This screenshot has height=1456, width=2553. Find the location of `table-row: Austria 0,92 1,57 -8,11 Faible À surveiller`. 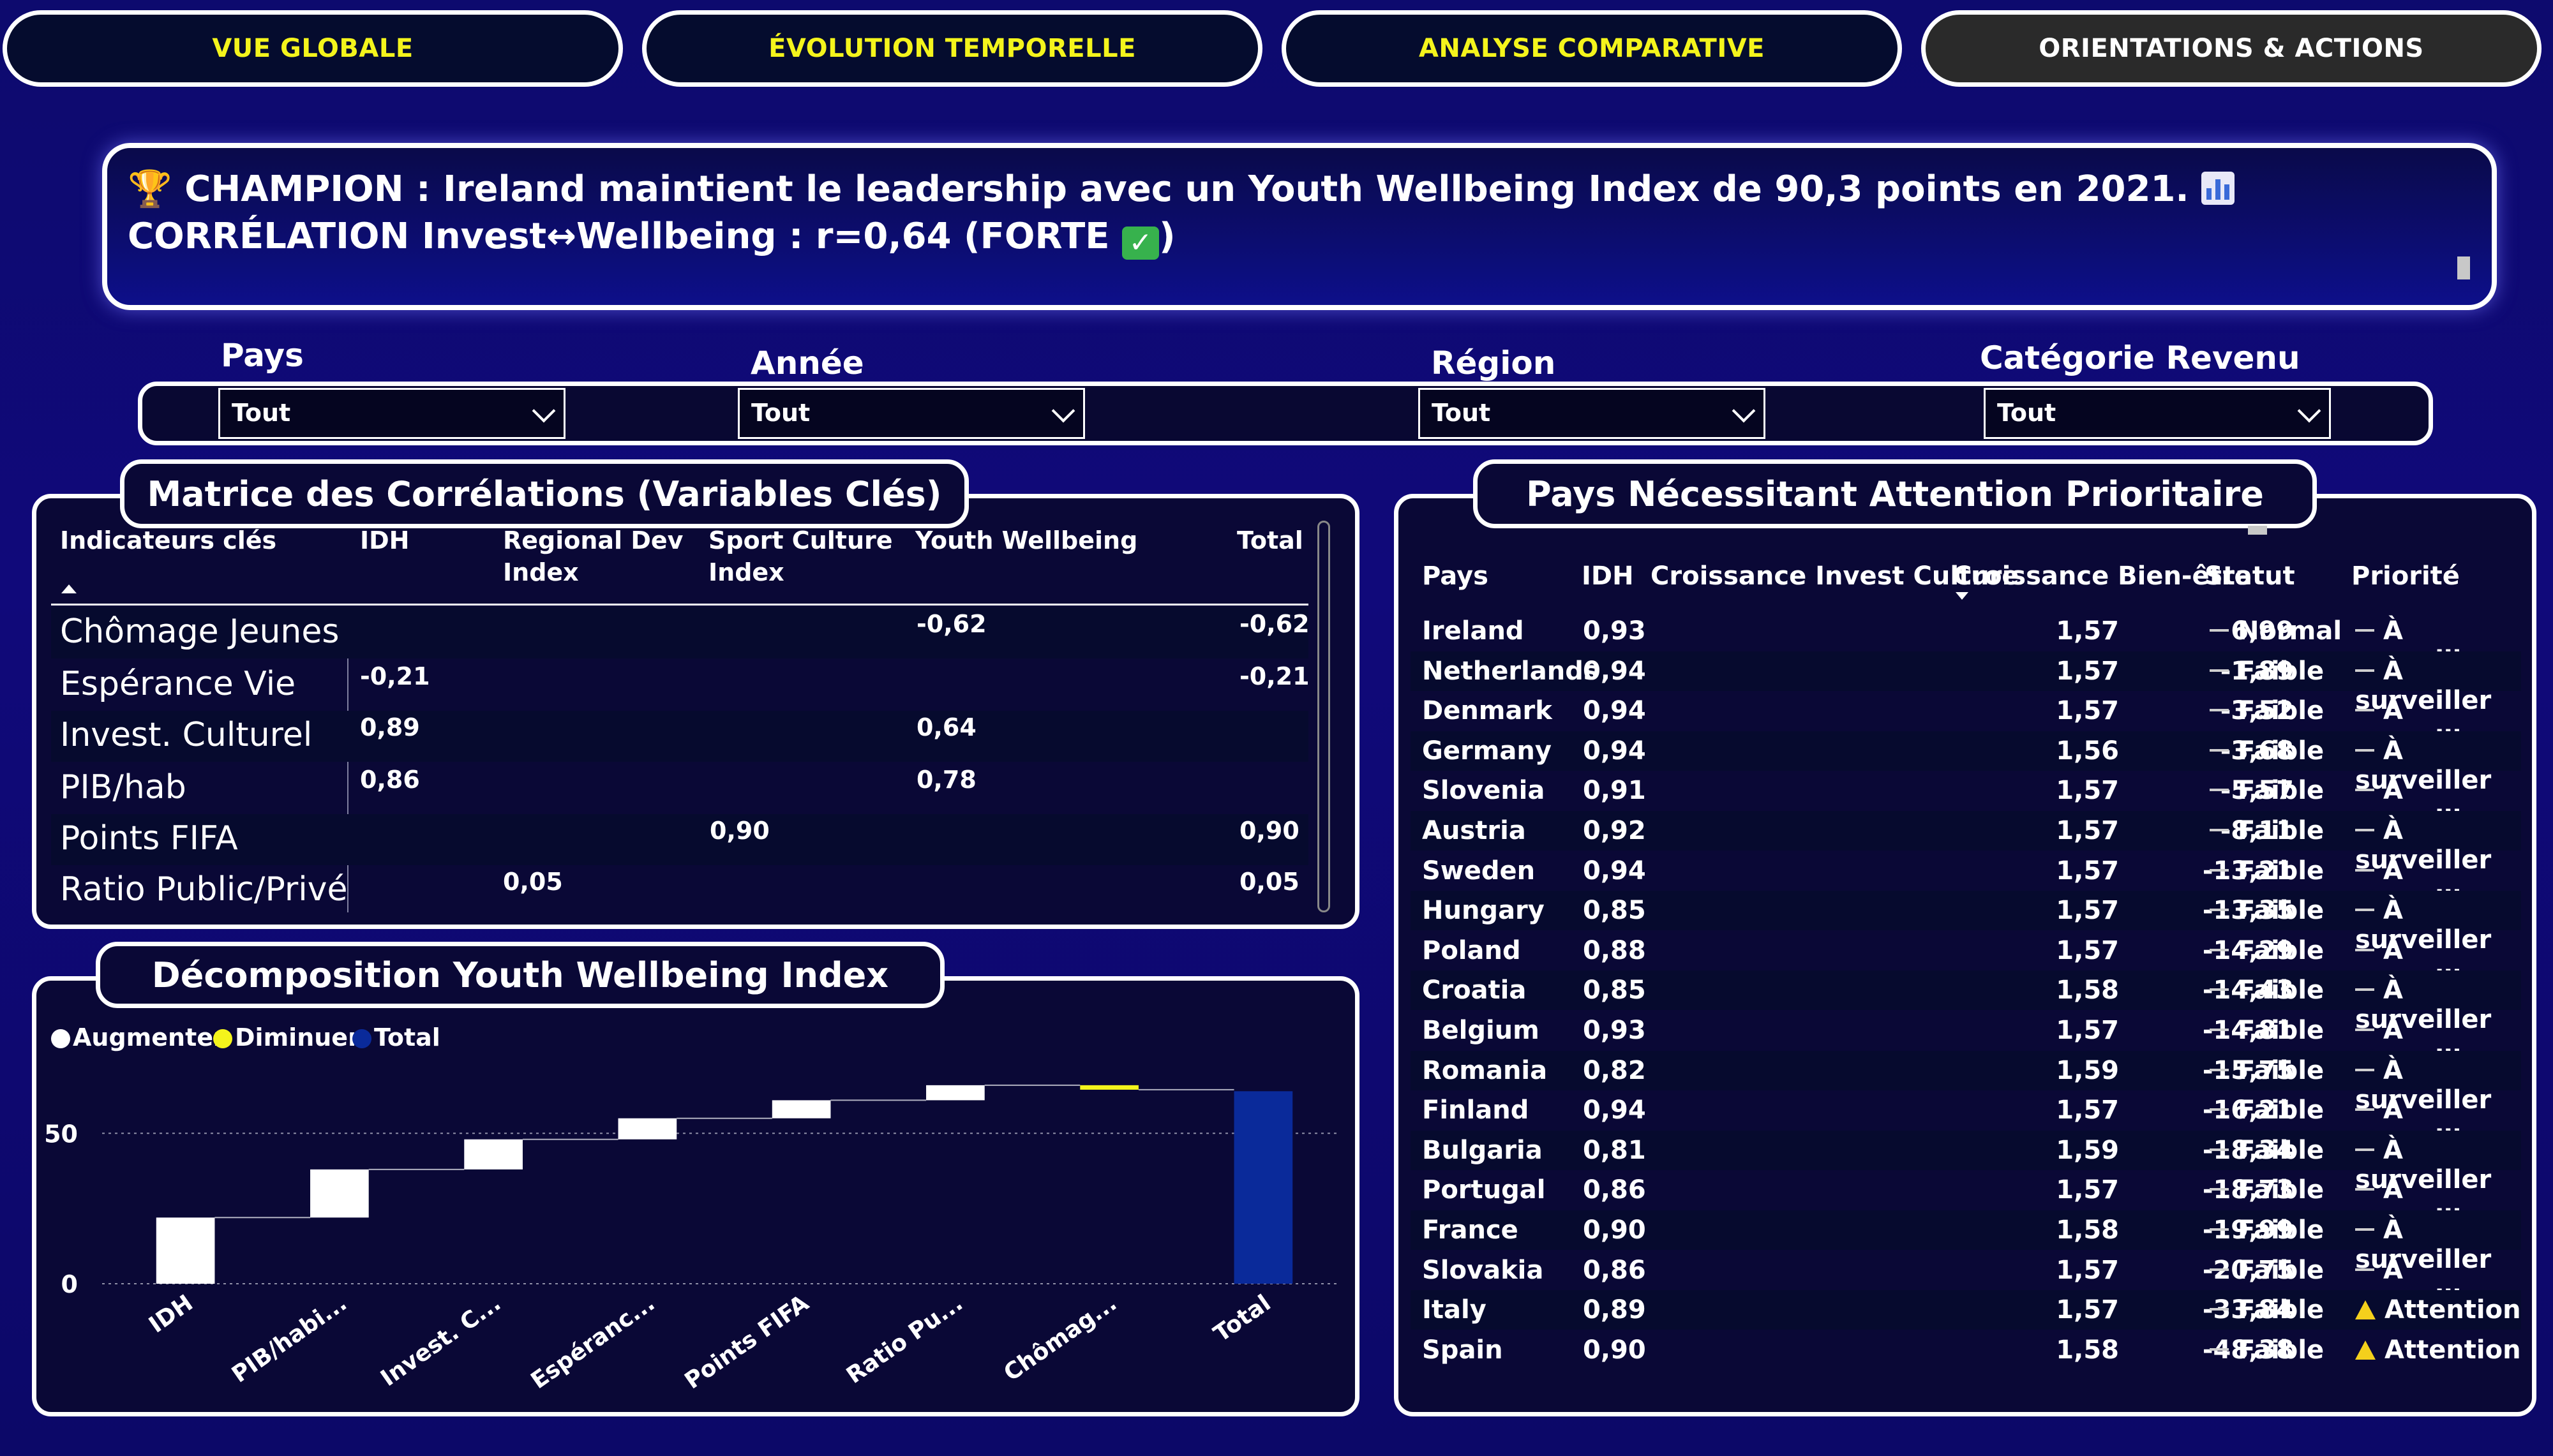

table-row: Austria 0,92 1,57 -8,11 Faible À surveiller is located at coordinates (1966, 843).